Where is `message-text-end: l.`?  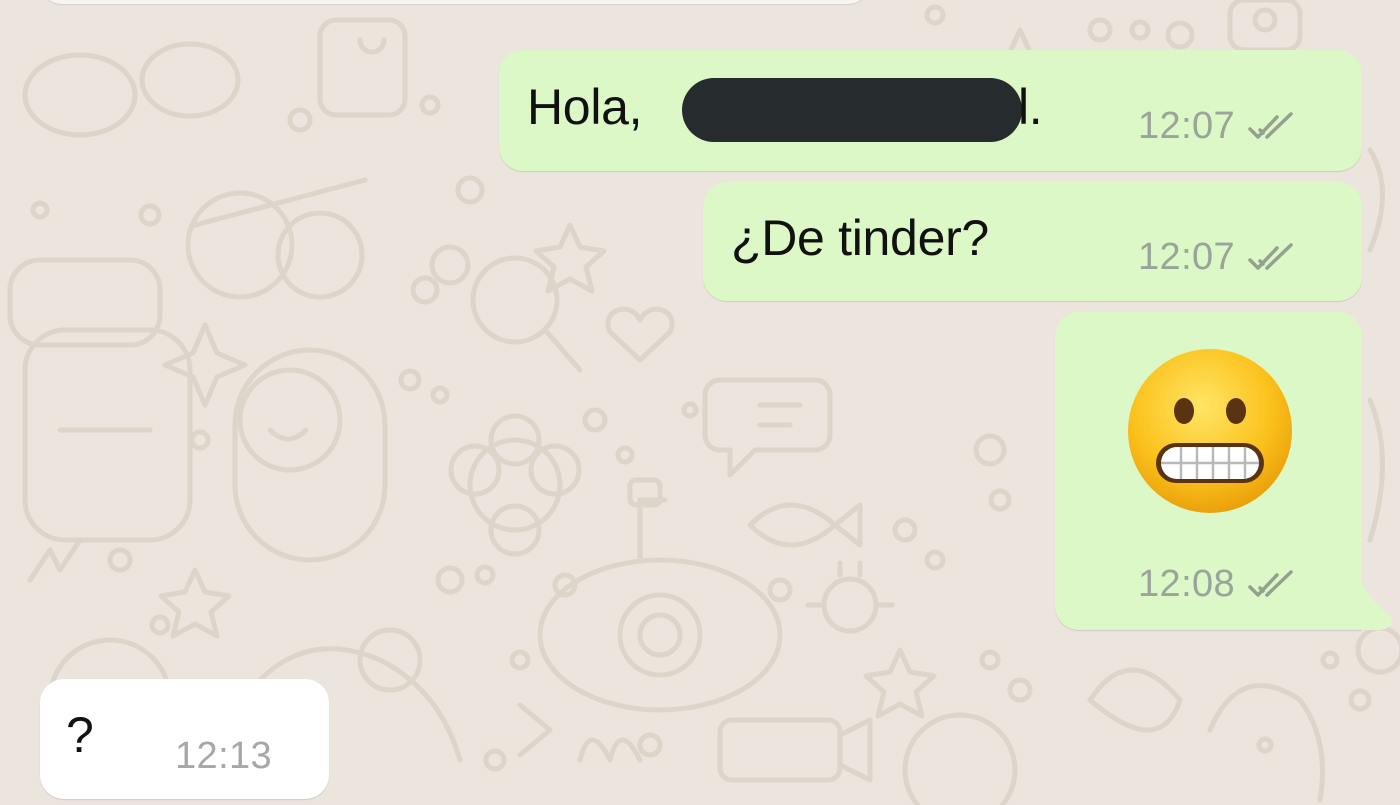 message-text-end: l. is located at coordinates (1030, 107).